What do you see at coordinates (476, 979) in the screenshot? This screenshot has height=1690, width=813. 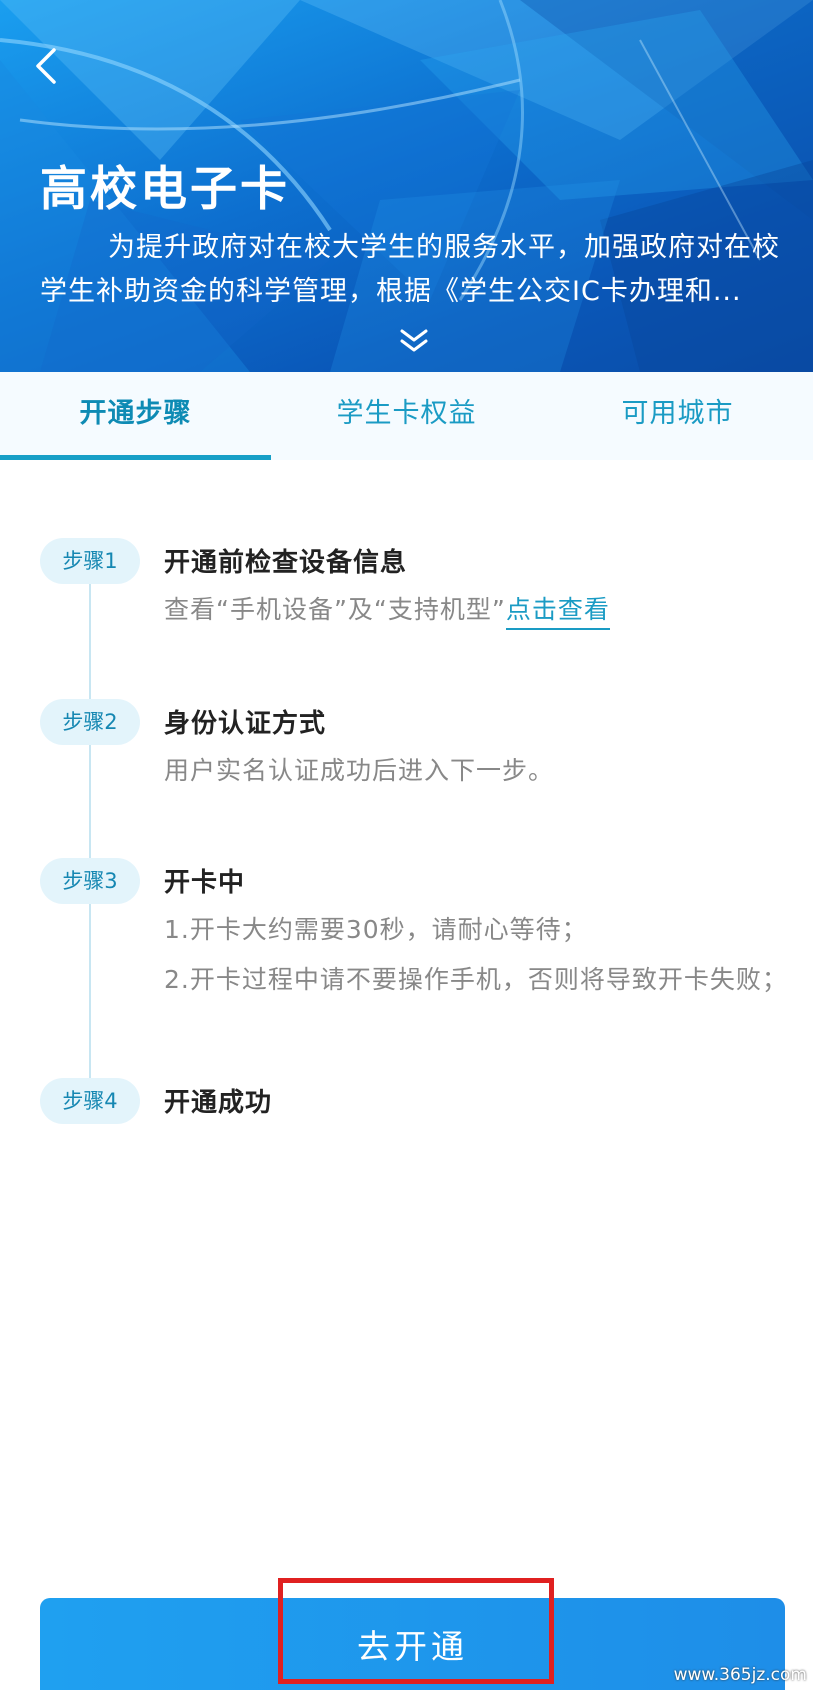 I see `step-description-line-2: 2.开卡过程中请不要操作手机，否则将导致开卡失败；` at bounding box center [476, 979].